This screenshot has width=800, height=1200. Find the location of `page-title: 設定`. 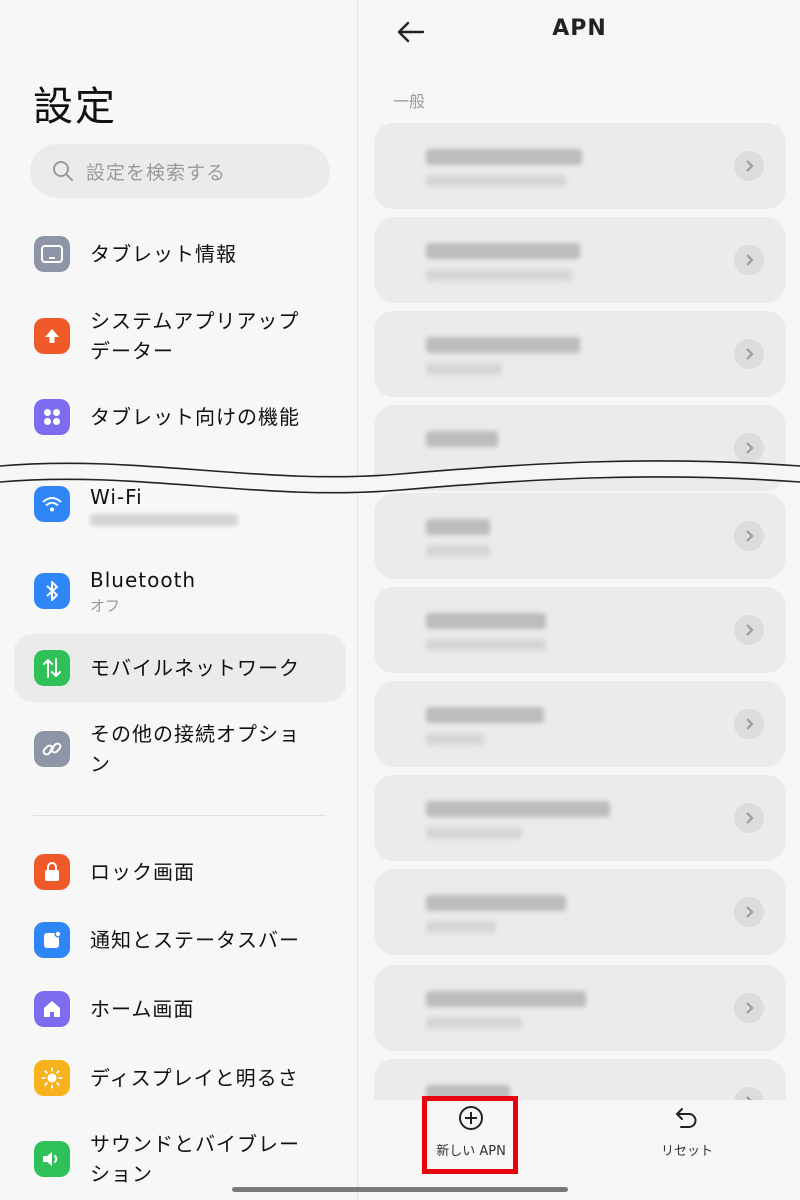

page-title: 設定 is located at coordinates (75, 107).